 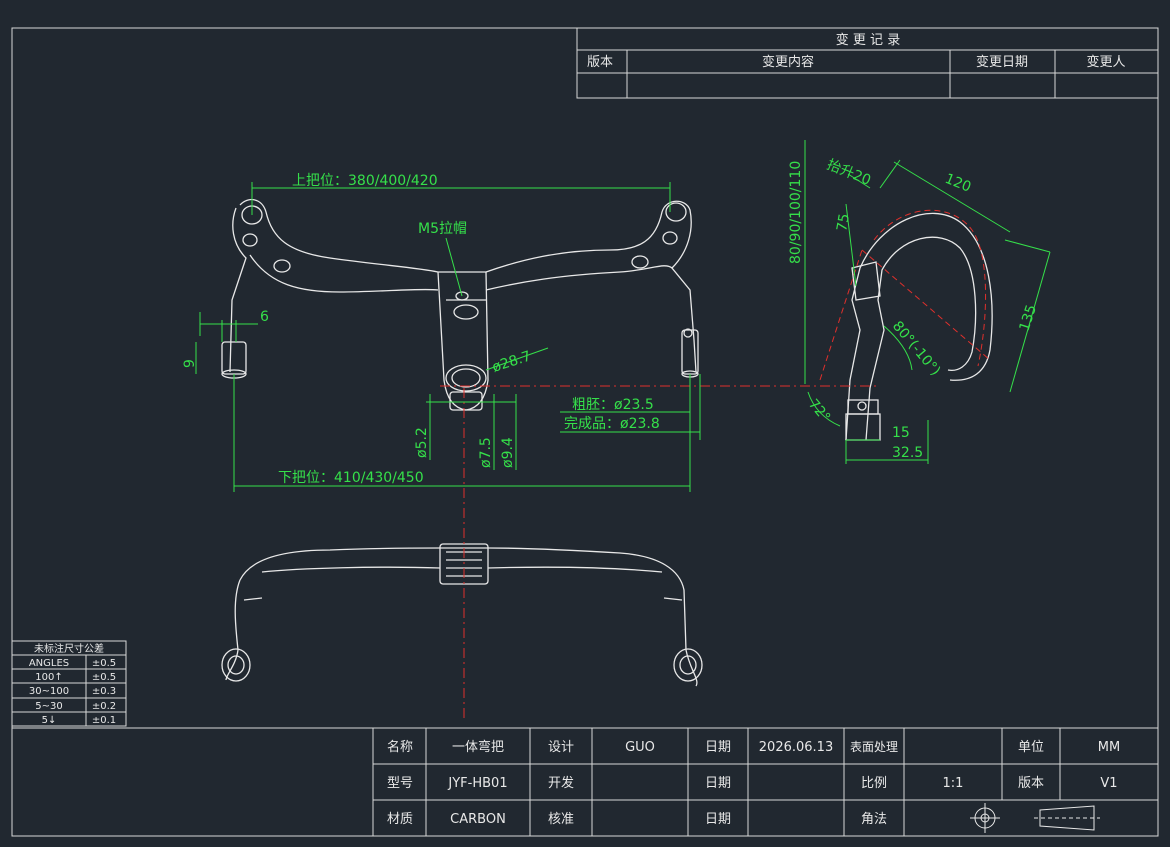 I want to click on tb-material-label: 材质, so click(x=400, y=819).